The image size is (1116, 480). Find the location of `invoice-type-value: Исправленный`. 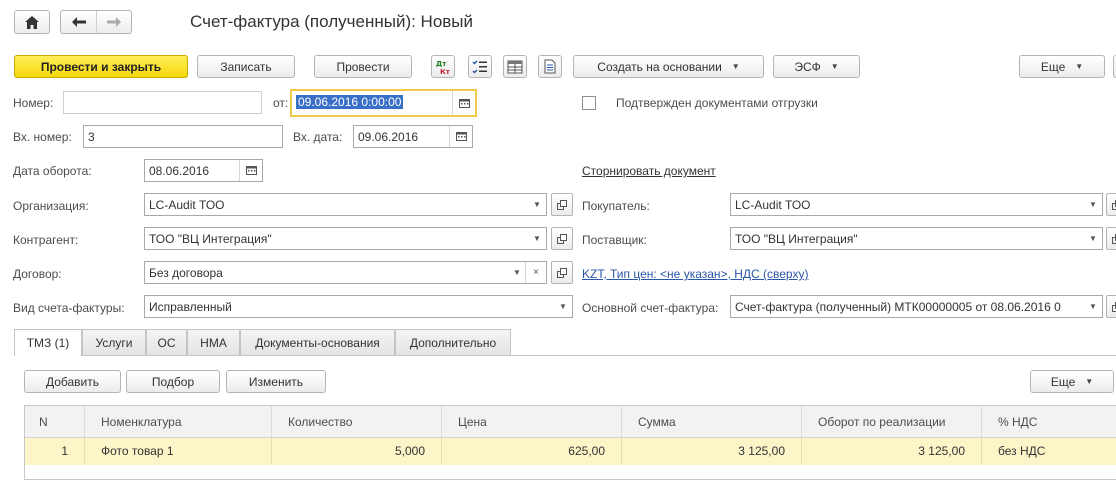

invoice-type-value: Исправленный is located at coordinates (190, 307).